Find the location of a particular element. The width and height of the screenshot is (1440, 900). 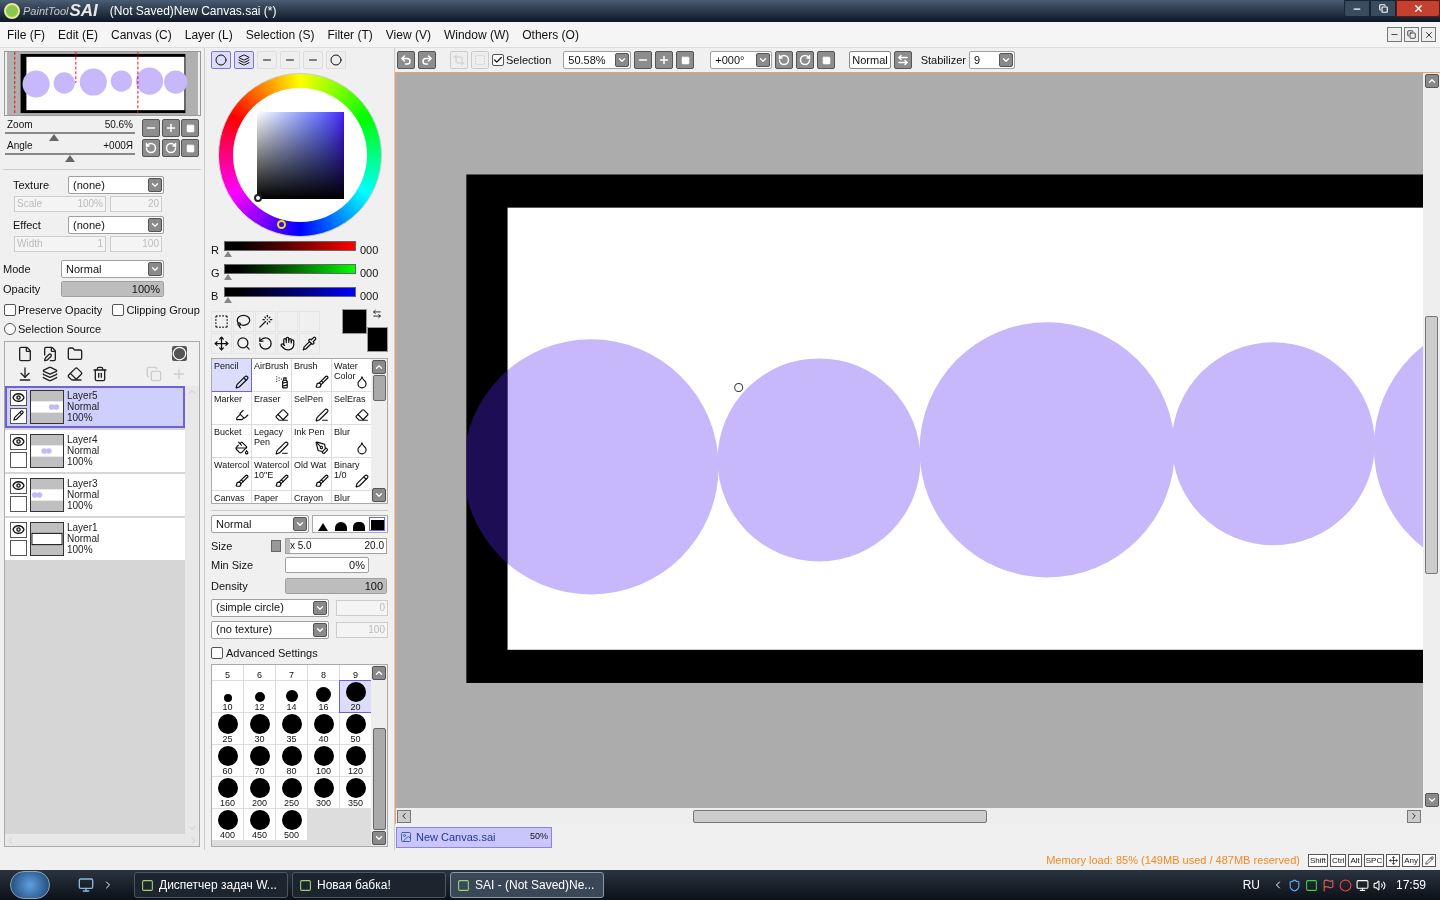

option-label: Preserve Opacity is located at coordinates (60, 309).